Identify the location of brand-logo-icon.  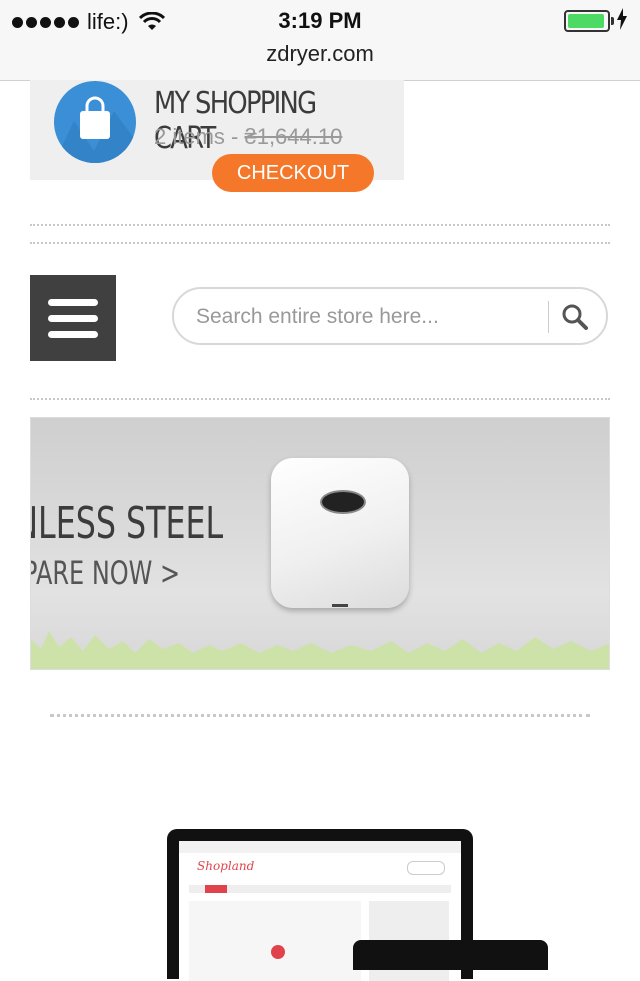
(343, 502).